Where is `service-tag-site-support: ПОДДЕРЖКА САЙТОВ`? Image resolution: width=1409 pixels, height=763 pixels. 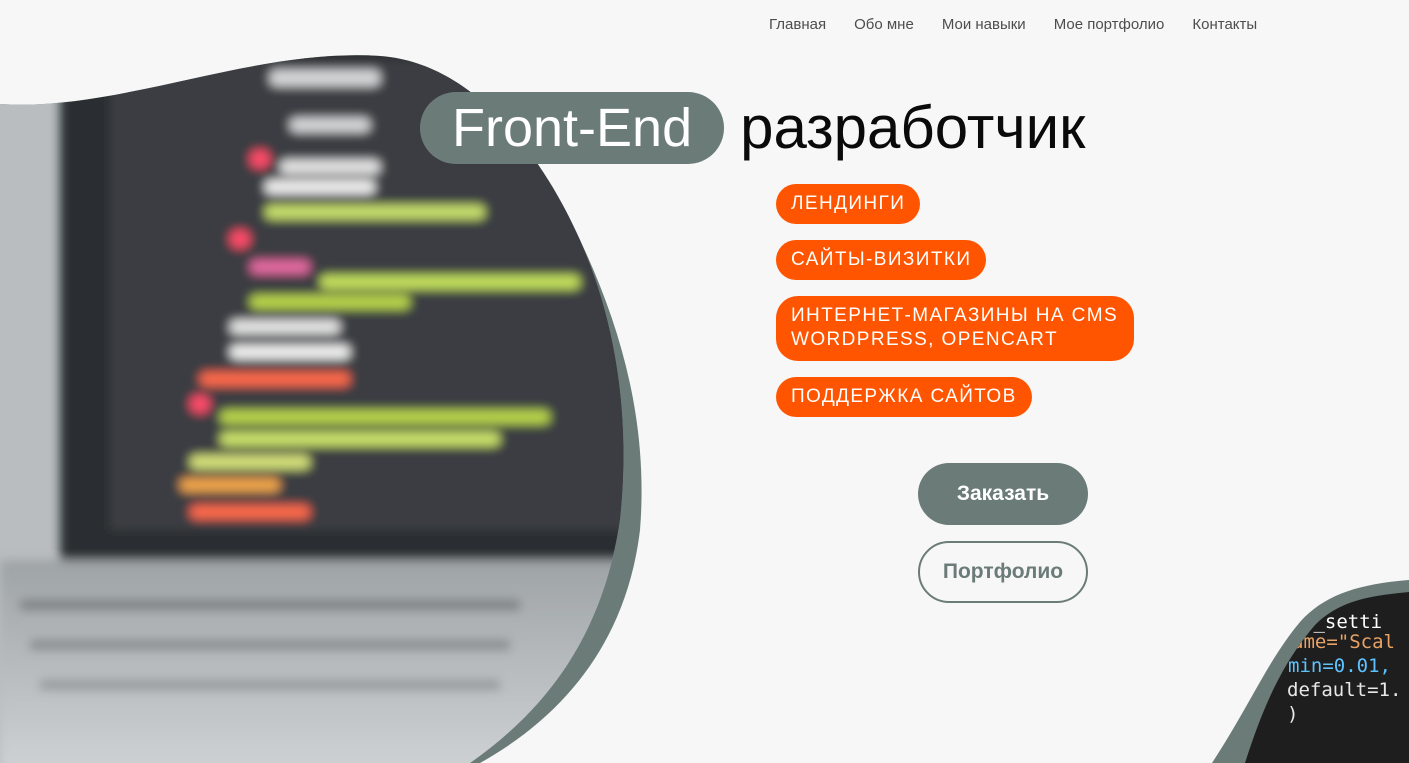
service-tag-site-support: ПОДДЕРЖКА САЙТОВ is located at coordinates (904, 397).